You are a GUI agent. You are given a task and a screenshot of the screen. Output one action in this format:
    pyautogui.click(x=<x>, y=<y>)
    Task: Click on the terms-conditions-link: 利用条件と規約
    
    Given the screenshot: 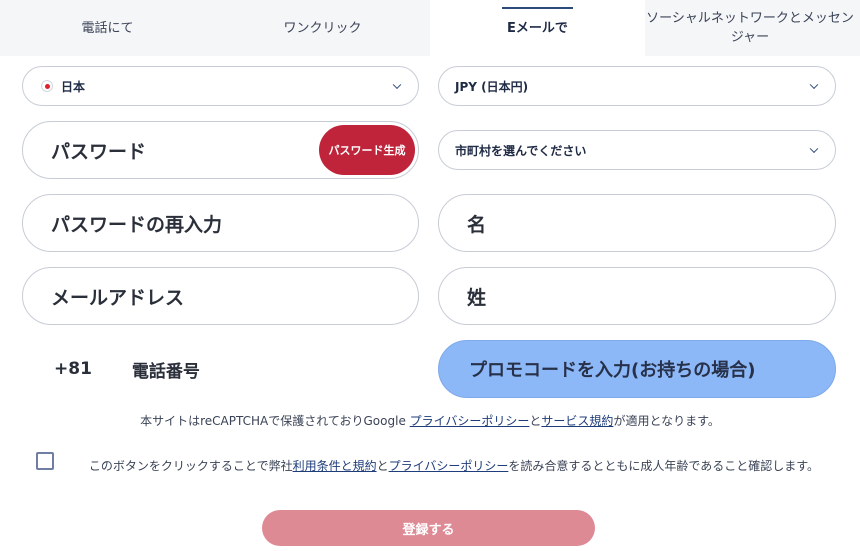 What is the action you would take?
    pyautogui.click(x=335, y=466)
    